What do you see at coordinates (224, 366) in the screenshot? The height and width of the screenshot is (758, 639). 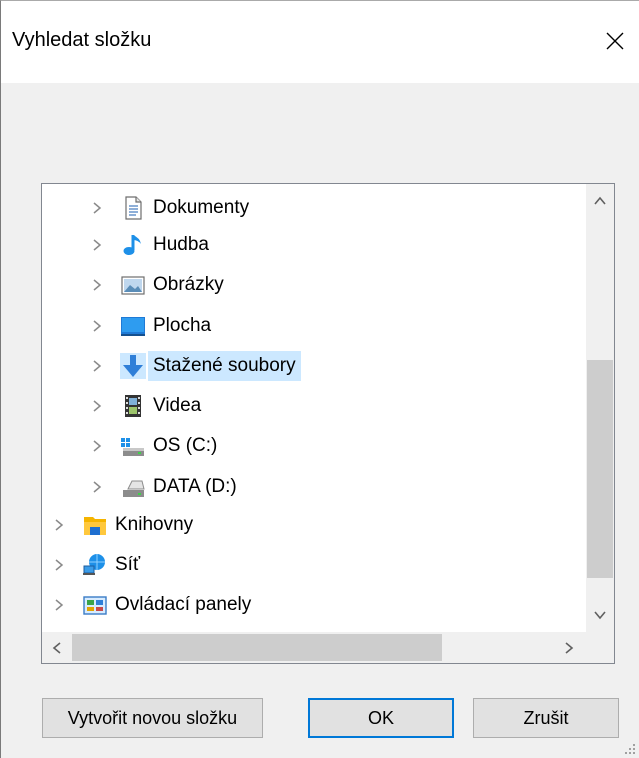 I see `tree-item-label: Stažené soubory` at bounding box center [224, 366].